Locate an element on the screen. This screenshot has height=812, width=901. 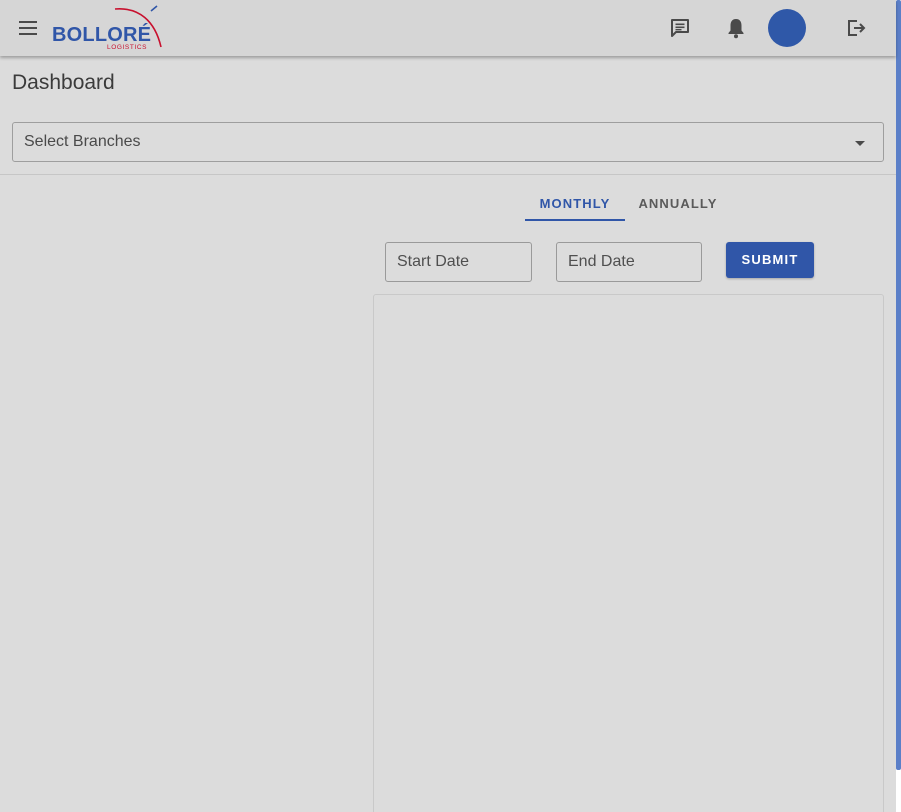
menu-button is located at coordinates (28, 28).